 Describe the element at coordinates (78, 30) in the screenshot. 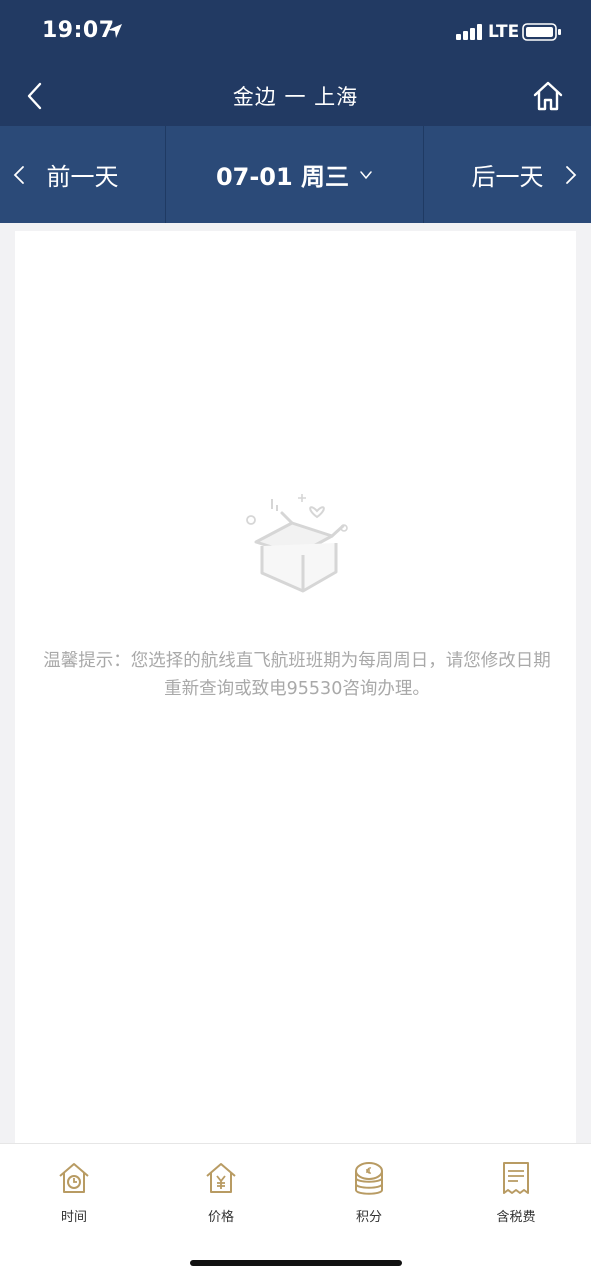

I see `status-time: 19:07` at that location.